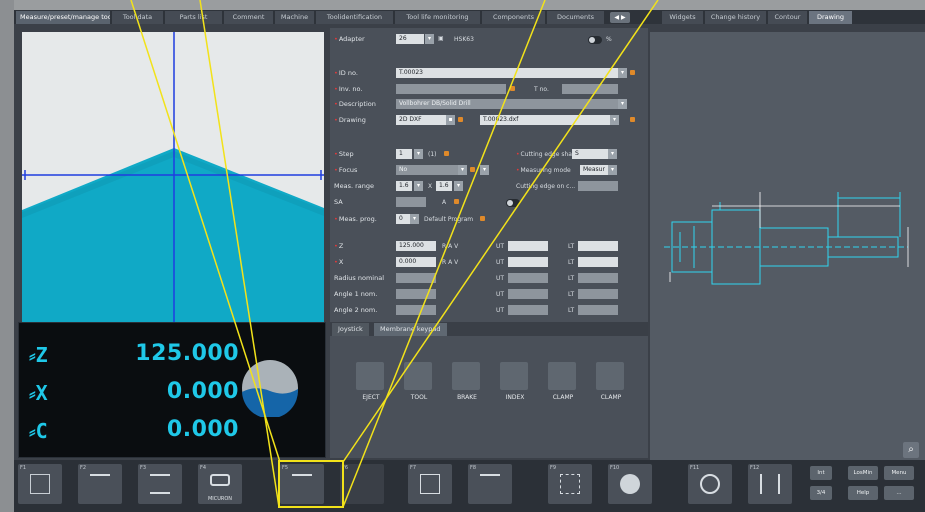  I want to click on tab-tool-data: Tool data, so click(138, 17).